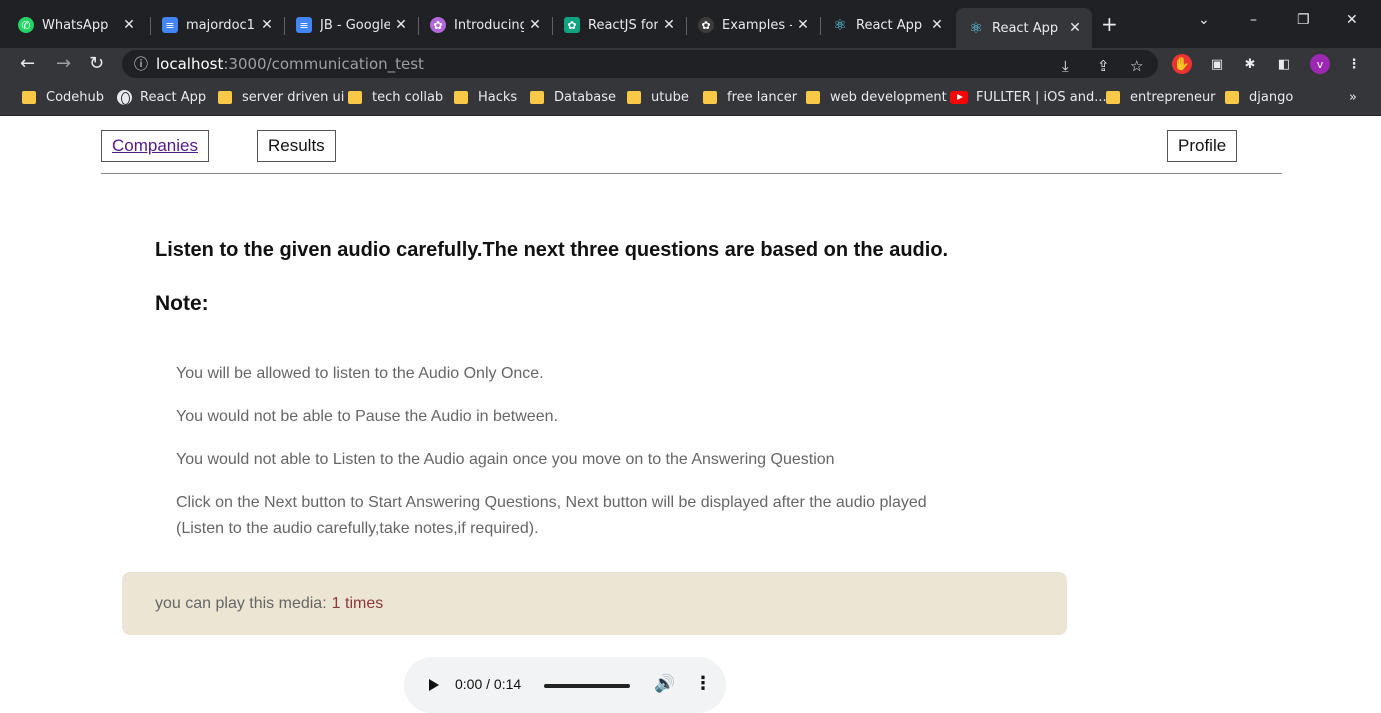 The image size is (1381, 713). I want to click on bookmark-codehub: Codehub, so click(63, 97).